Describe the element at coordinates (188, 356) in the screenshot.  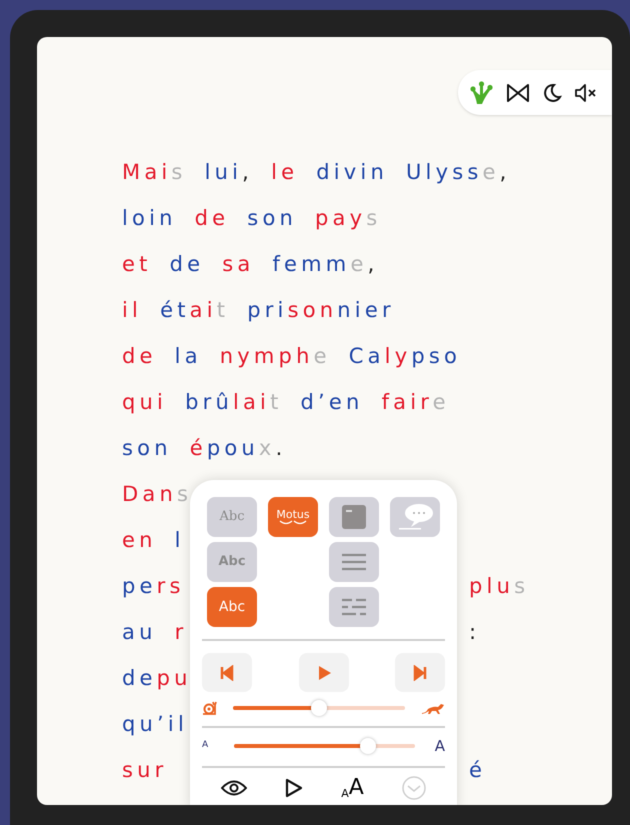
I see `syllable: la` at that location.